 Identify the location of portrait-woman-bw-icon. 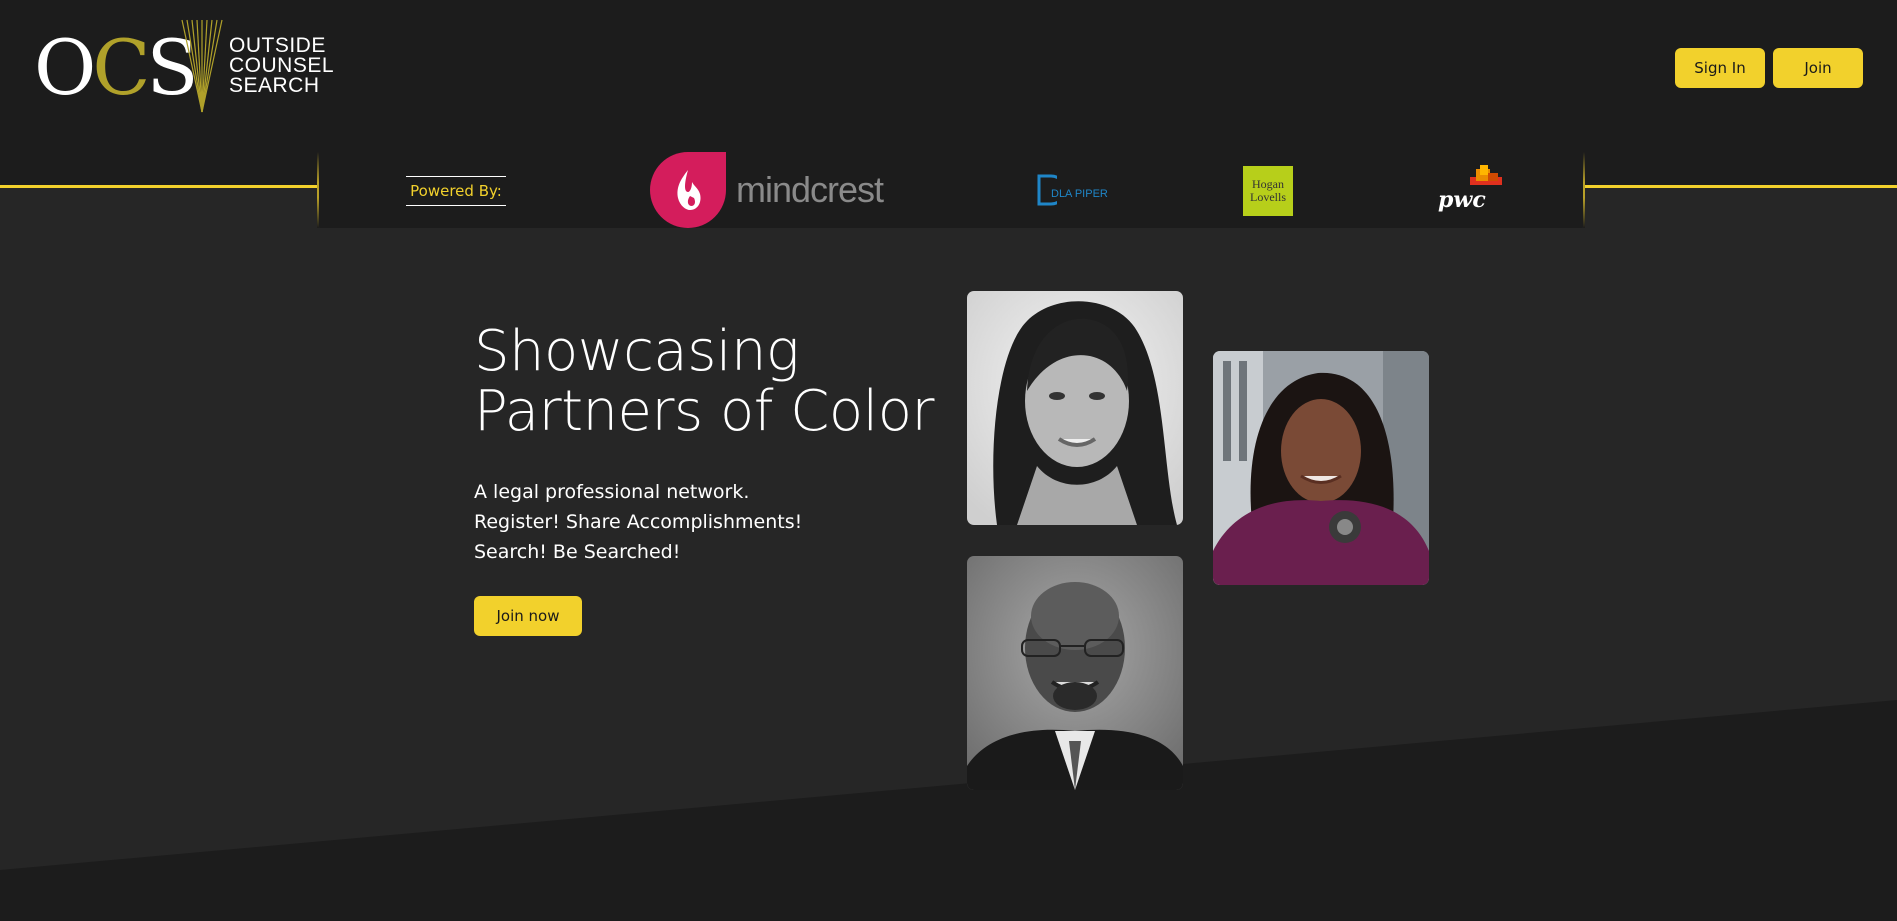
(1075, 408).